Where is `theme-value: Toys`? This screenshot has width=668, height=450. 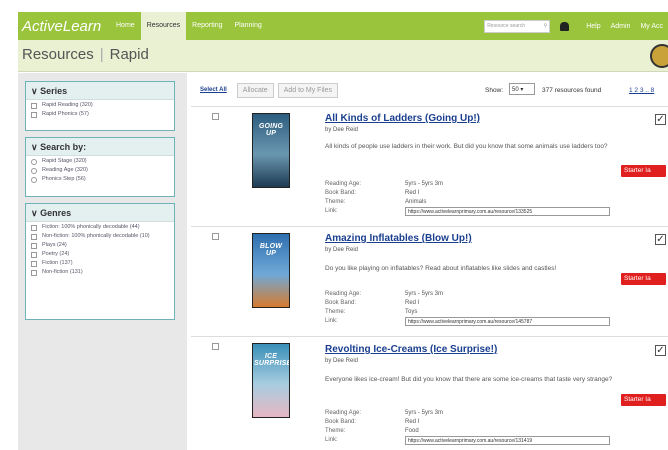
theme-value: Toys is located at coordinates (411, 312).